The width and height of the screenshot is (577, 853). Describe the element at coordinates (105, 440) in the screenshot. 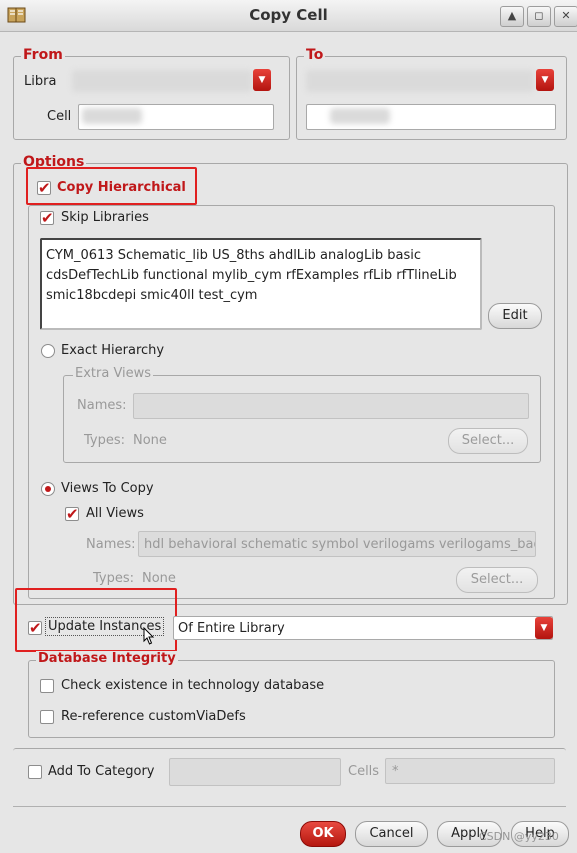

I see `extra-types-label: Types:` at that location.